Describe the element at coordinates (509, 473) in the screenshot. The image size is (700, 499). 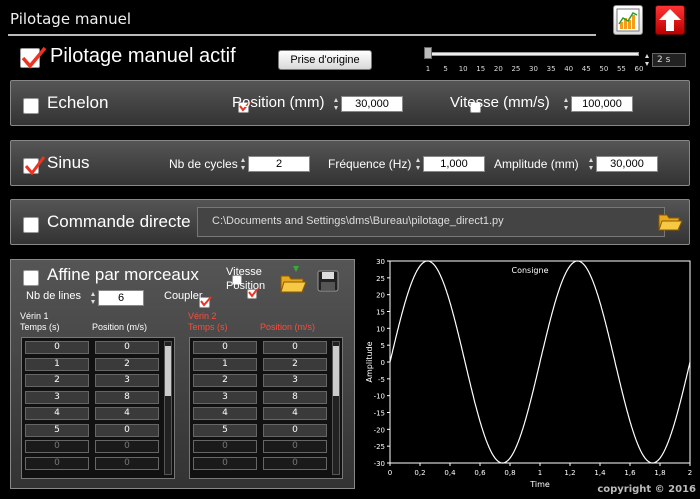
I see `x-tick-label: 0,8` at that location.